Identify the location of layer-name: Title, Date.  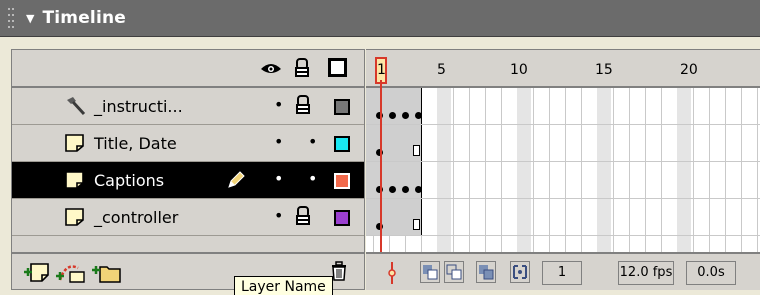
(135, 143).